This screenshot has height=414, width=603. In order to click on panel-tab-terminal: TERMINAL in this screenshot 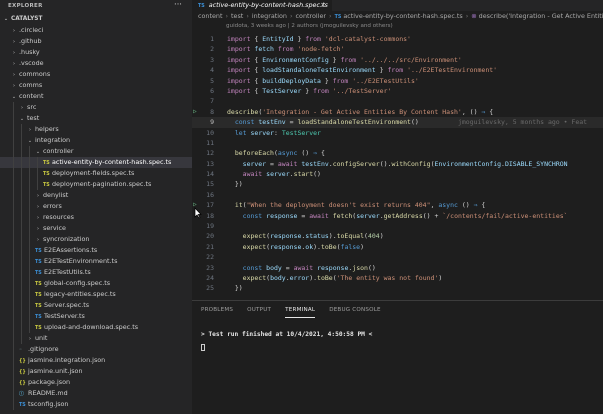, I will do `click(300, 310)`.